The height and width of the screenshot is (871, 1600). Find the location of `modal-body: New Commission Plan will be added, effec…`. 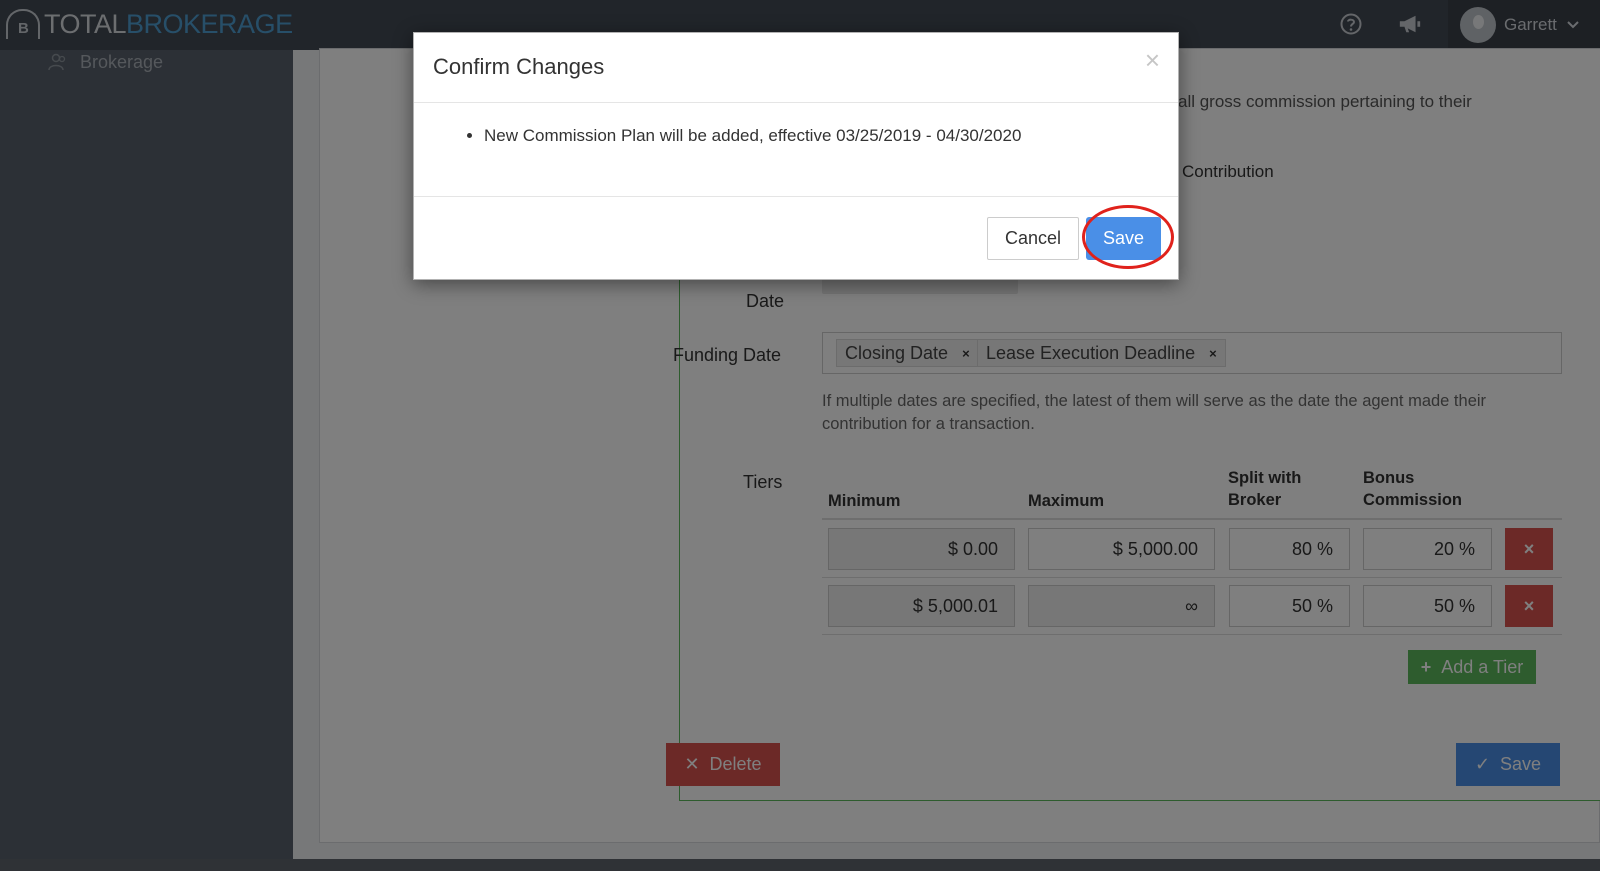

modal-body: New Commission Plan will be added, effec… is located at coordinates (796, 150).